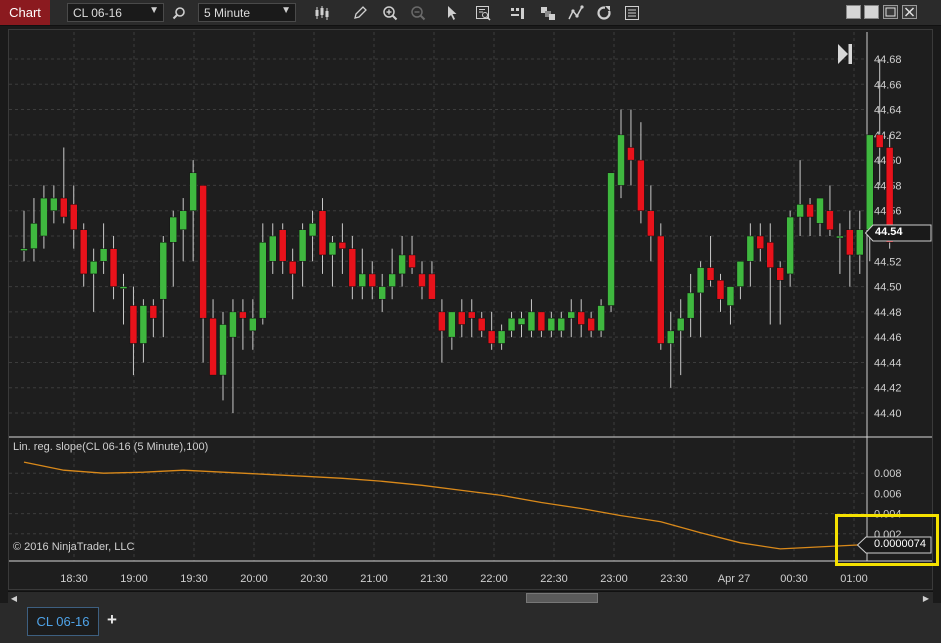 The width and height of the screenshot is (941, 643). Describe the element at coordinates (888, 288) in the screenshot. I see `price-tick-label: 44.50` at that location.